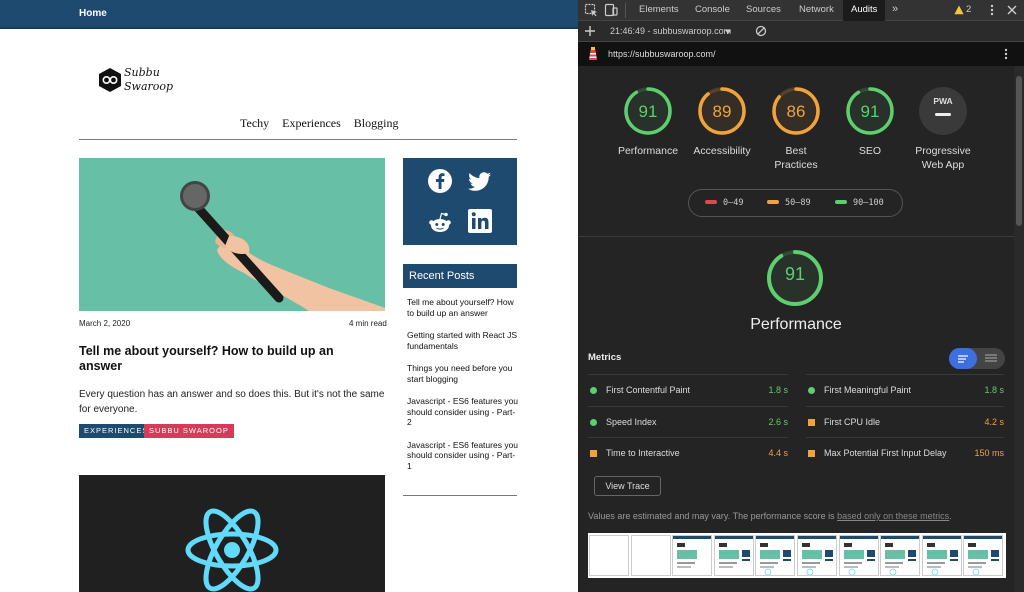 The width and height of the screenshot is (1024, 592). Describe the element at coordinates (648, 122) in the screenshot. I see `gauge-performance: 91 Performance` at that location.